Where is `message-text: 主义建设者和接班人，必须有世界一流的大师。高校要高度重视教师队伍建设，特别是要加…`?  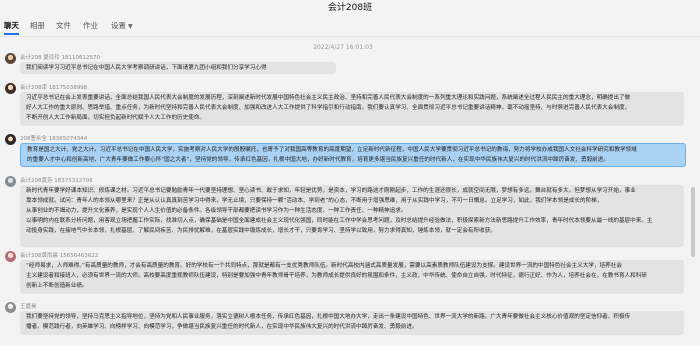 message-text: 主义建设者和接班人，必须有世界一流的大师。高校要高度重视教师队伍建设，特别是要加… is located at coordinates (336, 276).